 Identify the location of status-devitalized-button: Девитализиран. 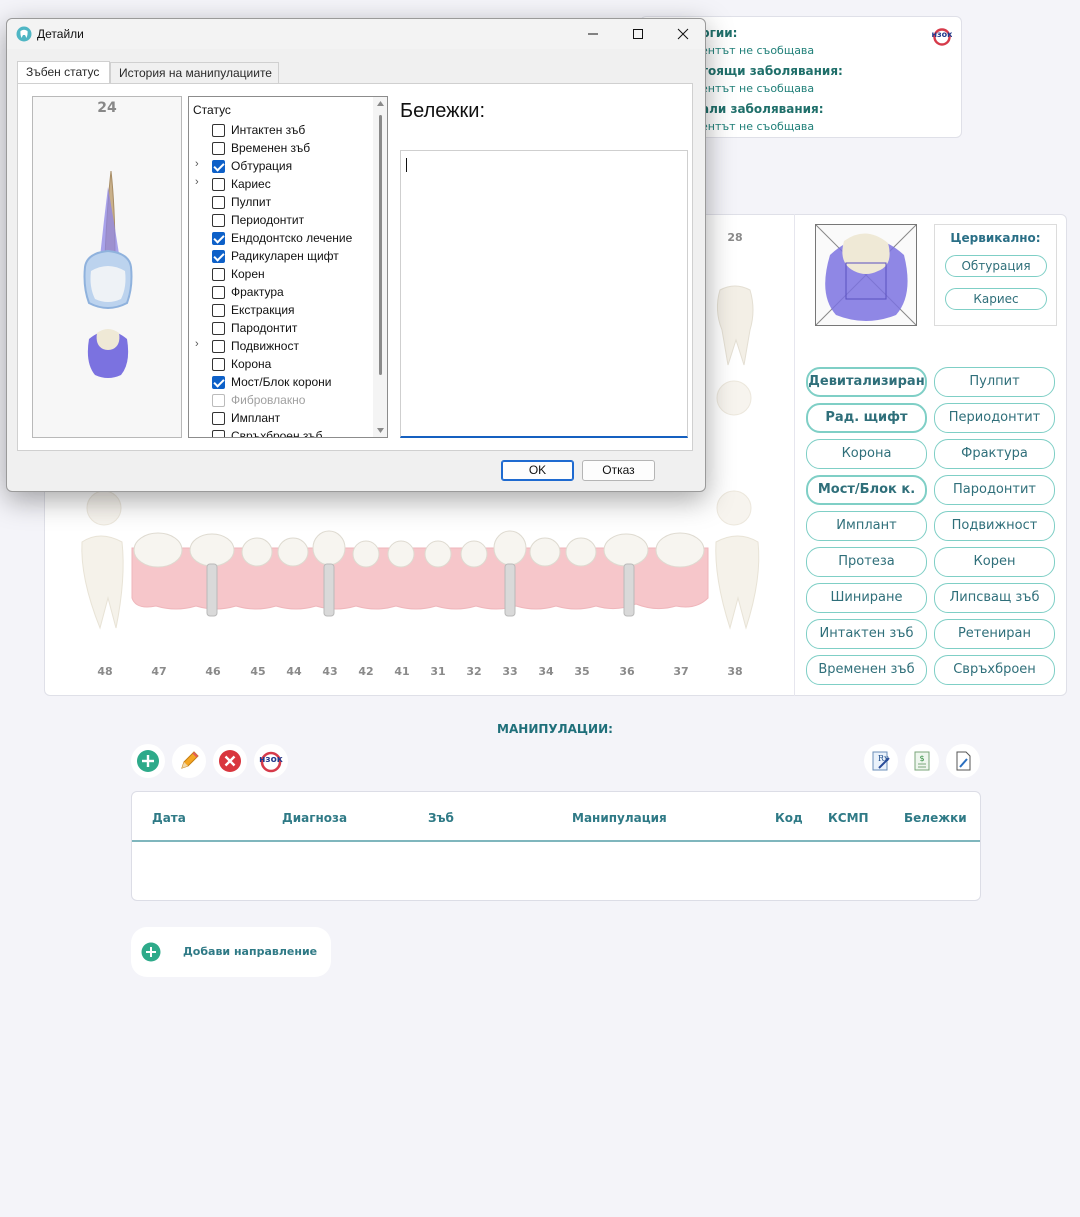
(866, 382).